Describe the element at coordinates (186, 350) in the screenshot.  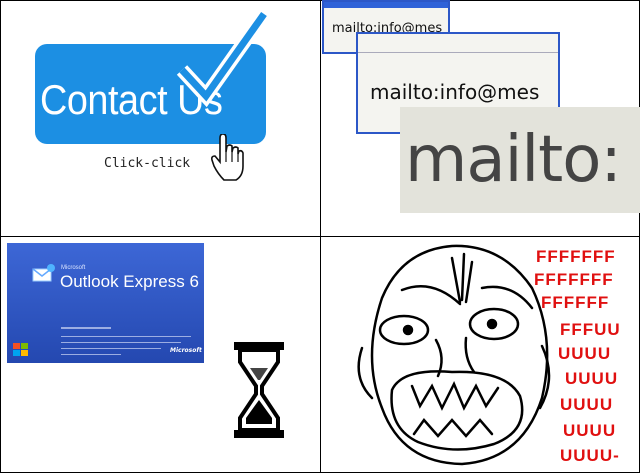
I see `microsoft-brand-footer: Microsoft` at that location.